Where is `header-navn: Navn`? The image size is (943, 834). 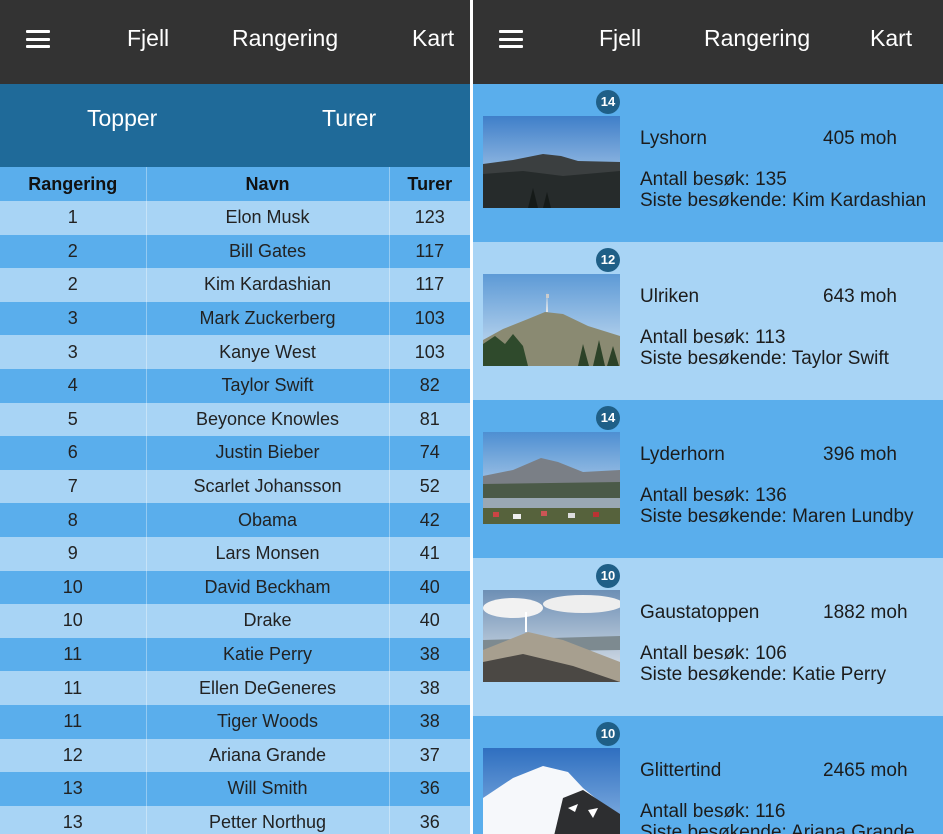 header-navn: Navn is located at coordinates (268, 184).